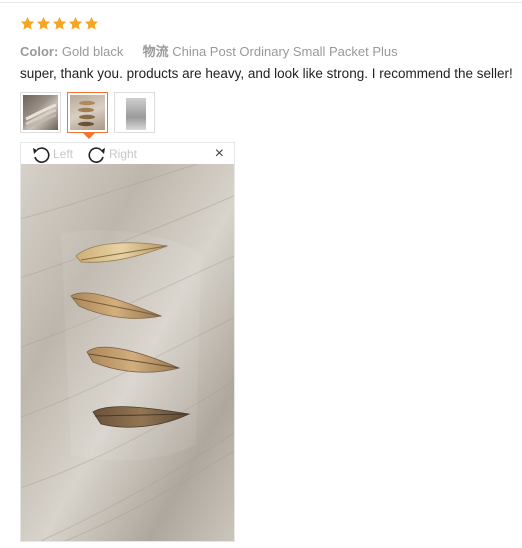  What do you see at coordinates (63, 154) in the screenshot?
I see `rotate-left-label: Left` at bounding box center [63, 154].